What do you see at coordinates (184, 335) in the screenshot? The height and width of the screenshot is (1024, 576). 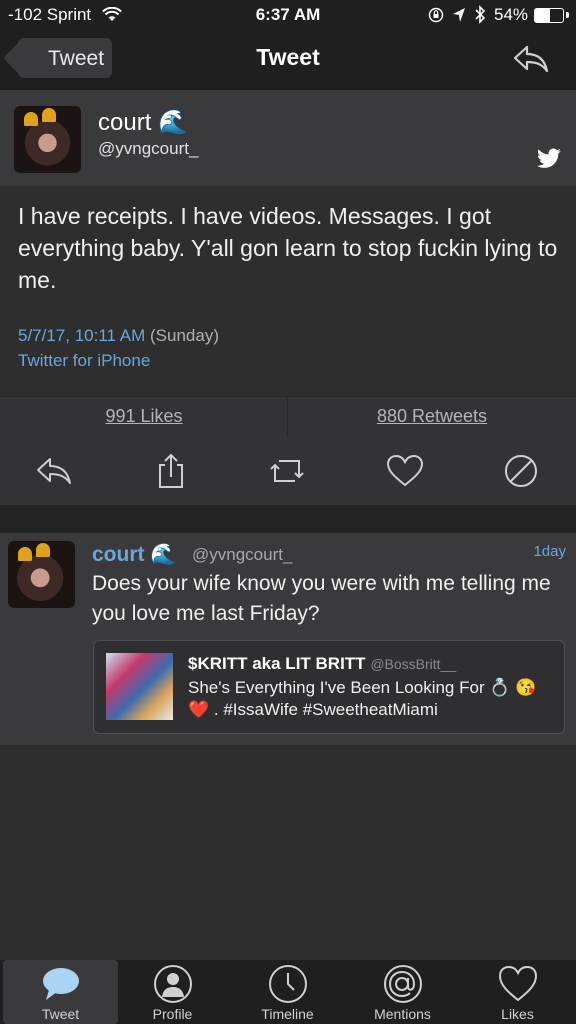 I see `tweet-weekday: (Sunday)` at bounding box center [184, 335].